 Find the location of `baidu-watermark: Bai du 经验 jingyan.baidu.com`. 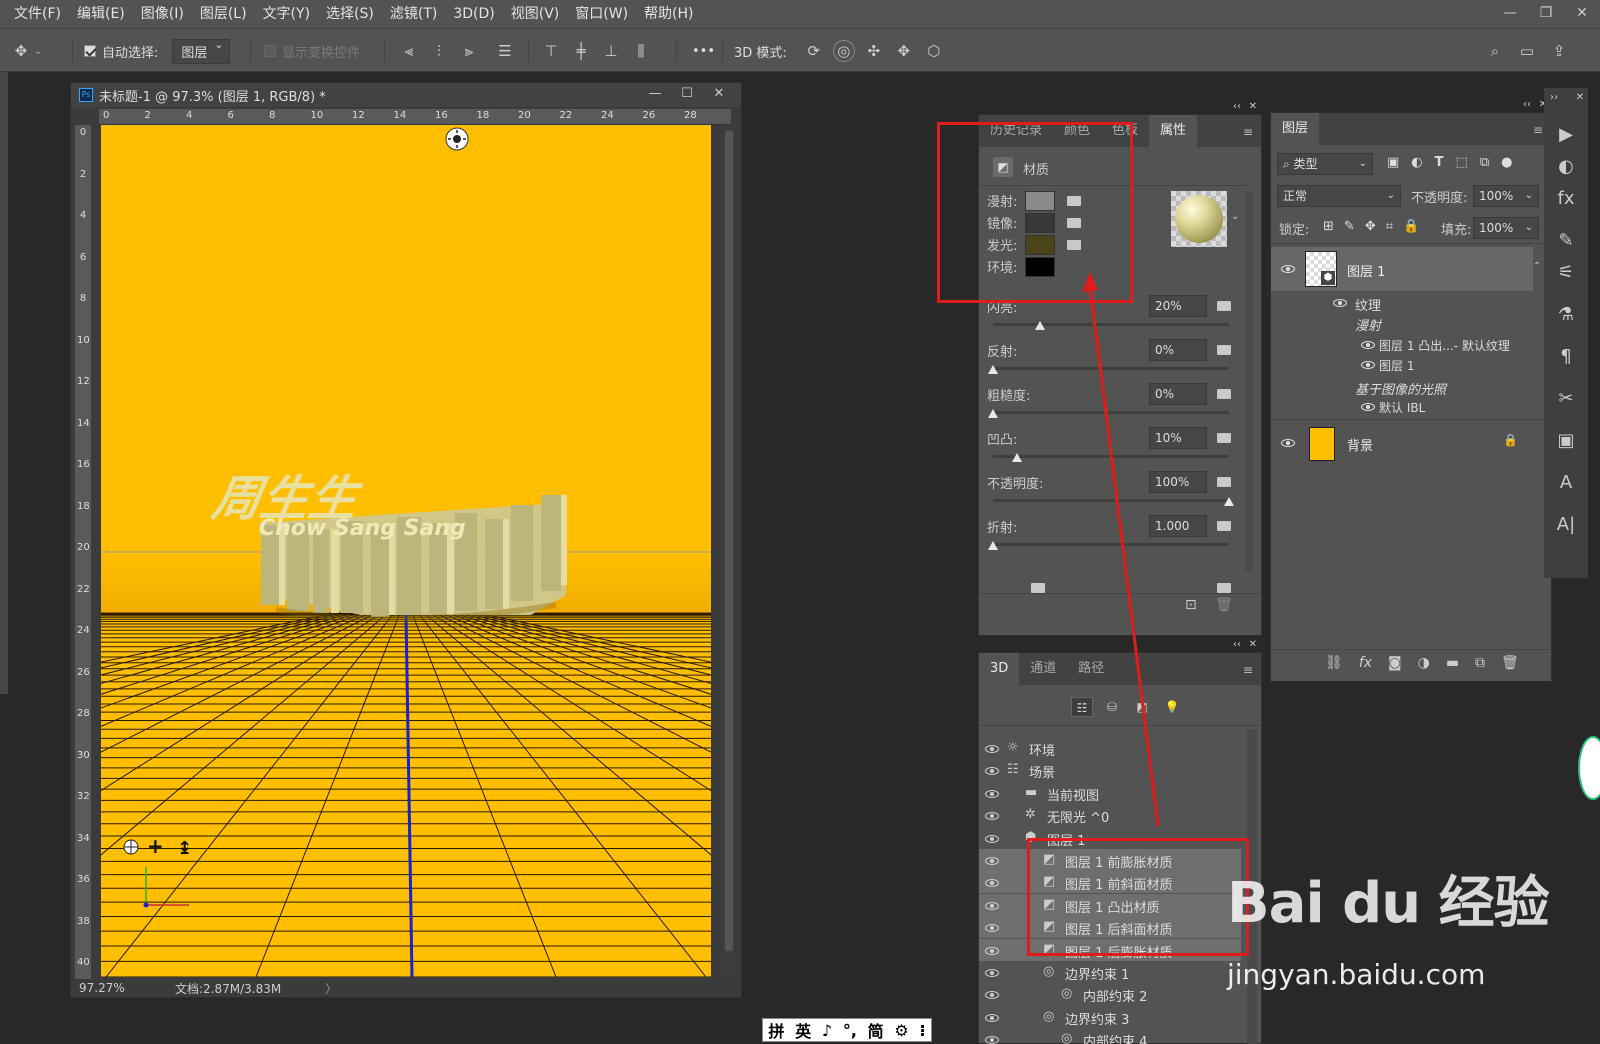

baidu-watermark: Bai du 经验 jingyan.baidu.com is located at coordinates (1407, 933).